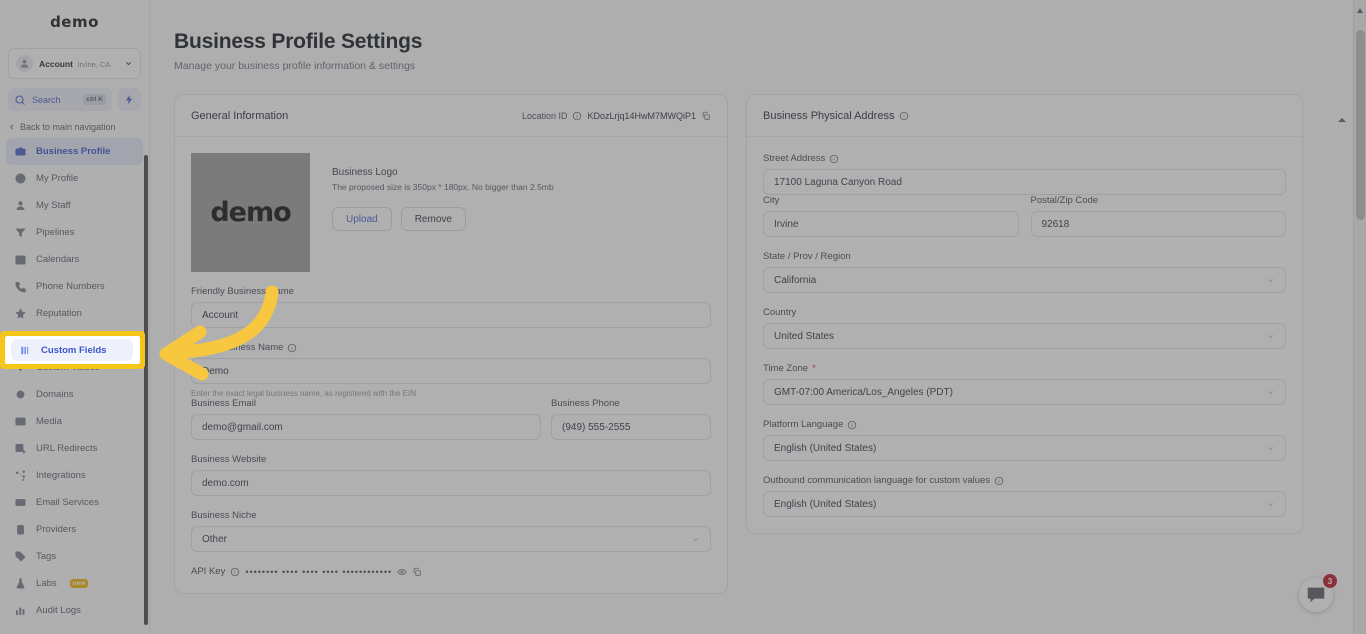 The height and width of the screenshot is (634, 1366). What do you see at coordinates (94, 99) in the screenshot?
I see `search-shortcut: ctrl K` at bounding box center [94, 99].